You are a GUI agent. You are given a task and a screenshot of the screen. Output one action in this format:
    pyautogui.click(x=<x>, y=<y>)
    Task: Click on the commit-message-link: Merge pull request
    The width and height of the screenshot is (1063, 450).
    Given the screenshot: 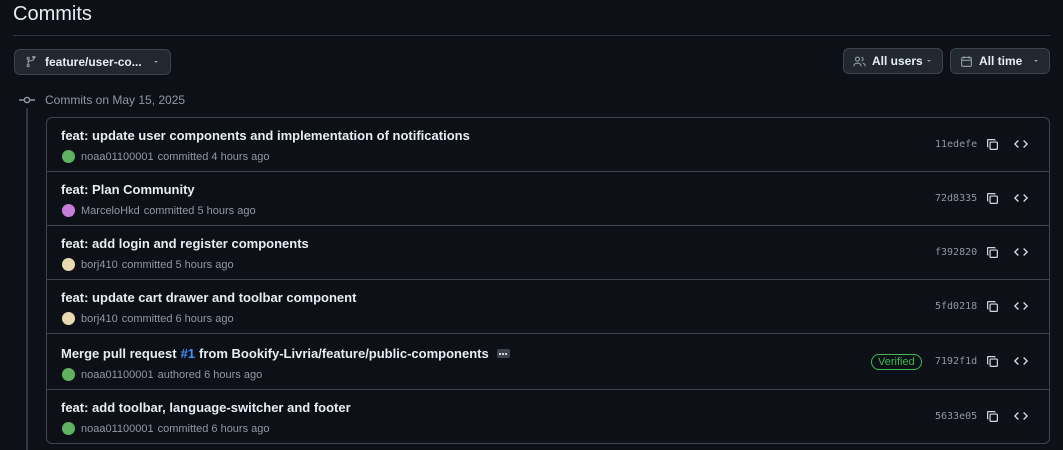 What is the action you would take?
    pyautogui.click(x=119, y=353)
    